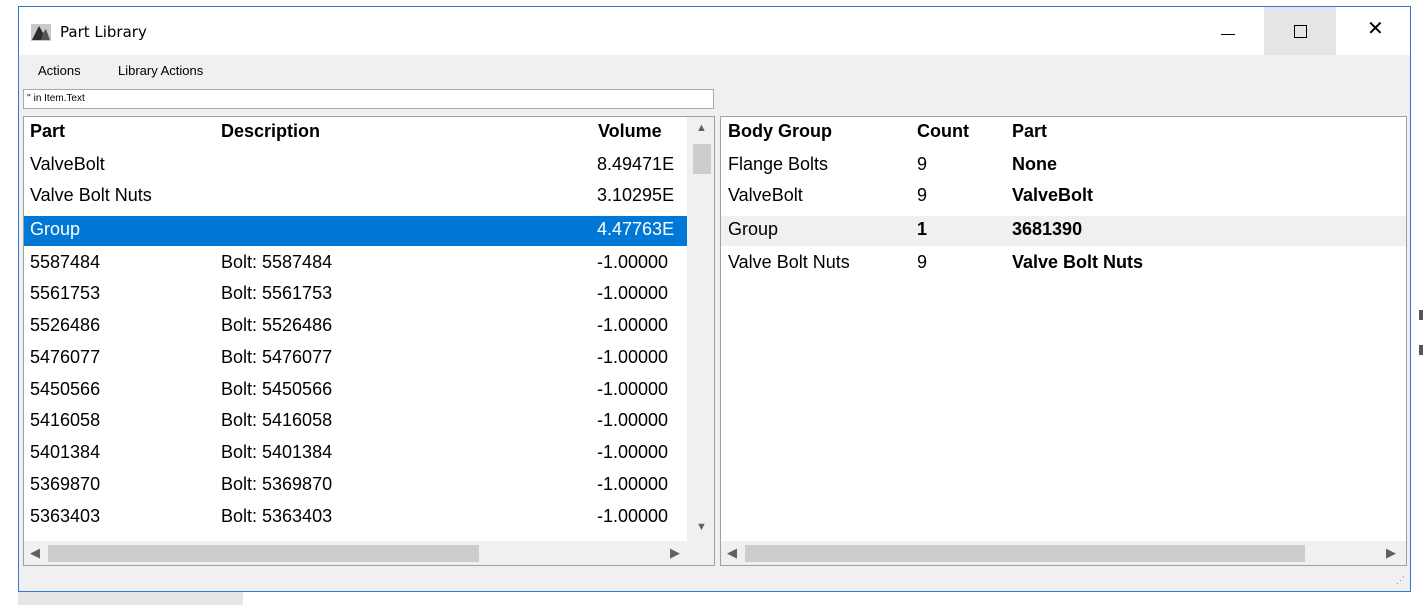 This screenshot has width=1425, height=605. Describe the element at coordinates (636, 229) in the screenshot. I see `volume-cell: 4.47763E` at that location.